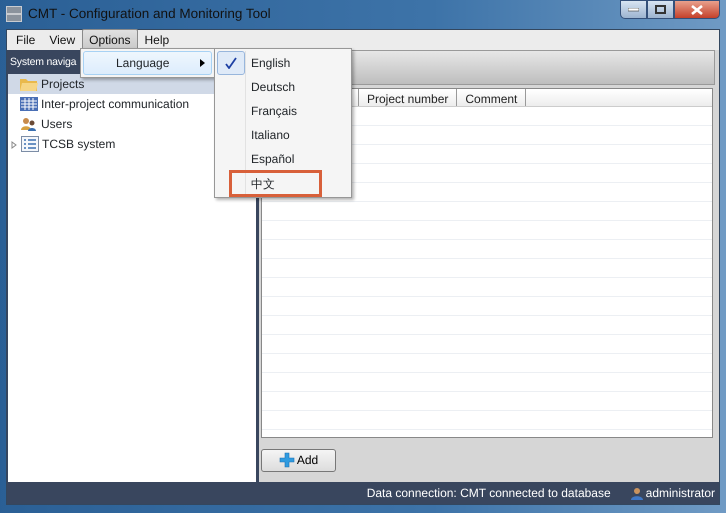  I want to click on maximize-icon, so click(660, 9).